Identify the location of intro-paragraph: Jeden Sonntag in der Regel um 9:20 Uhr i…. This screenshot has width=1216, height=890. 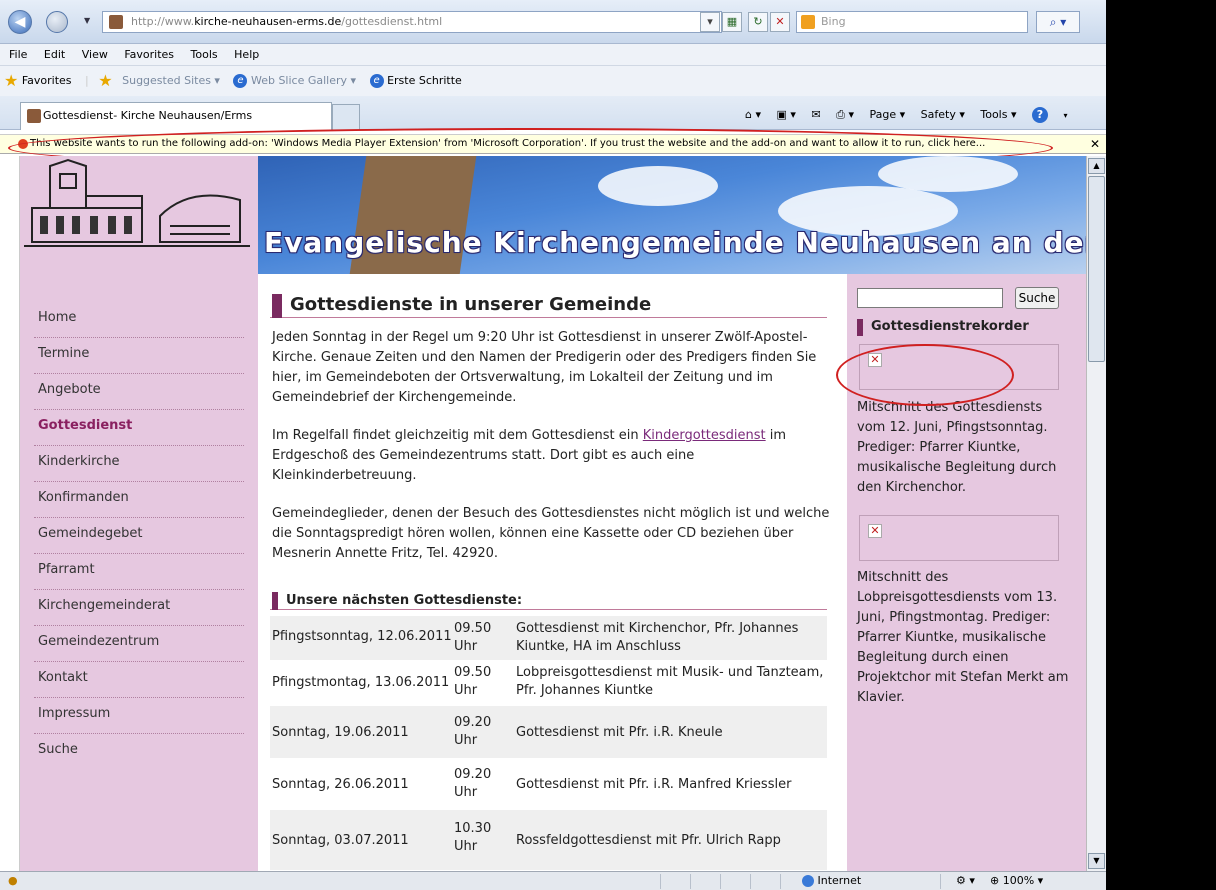
(544, 367).